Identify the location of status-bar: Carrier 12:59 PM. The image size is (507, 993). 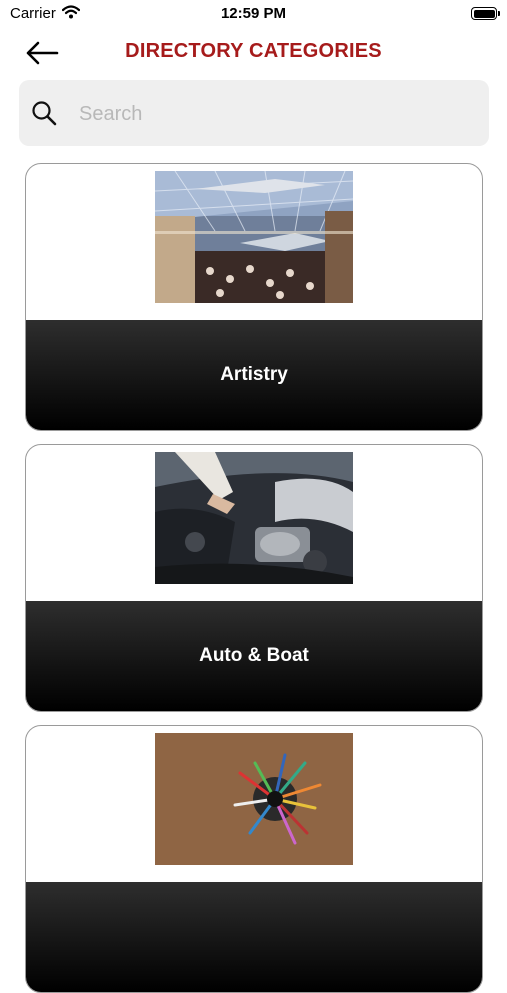
(253, 15).